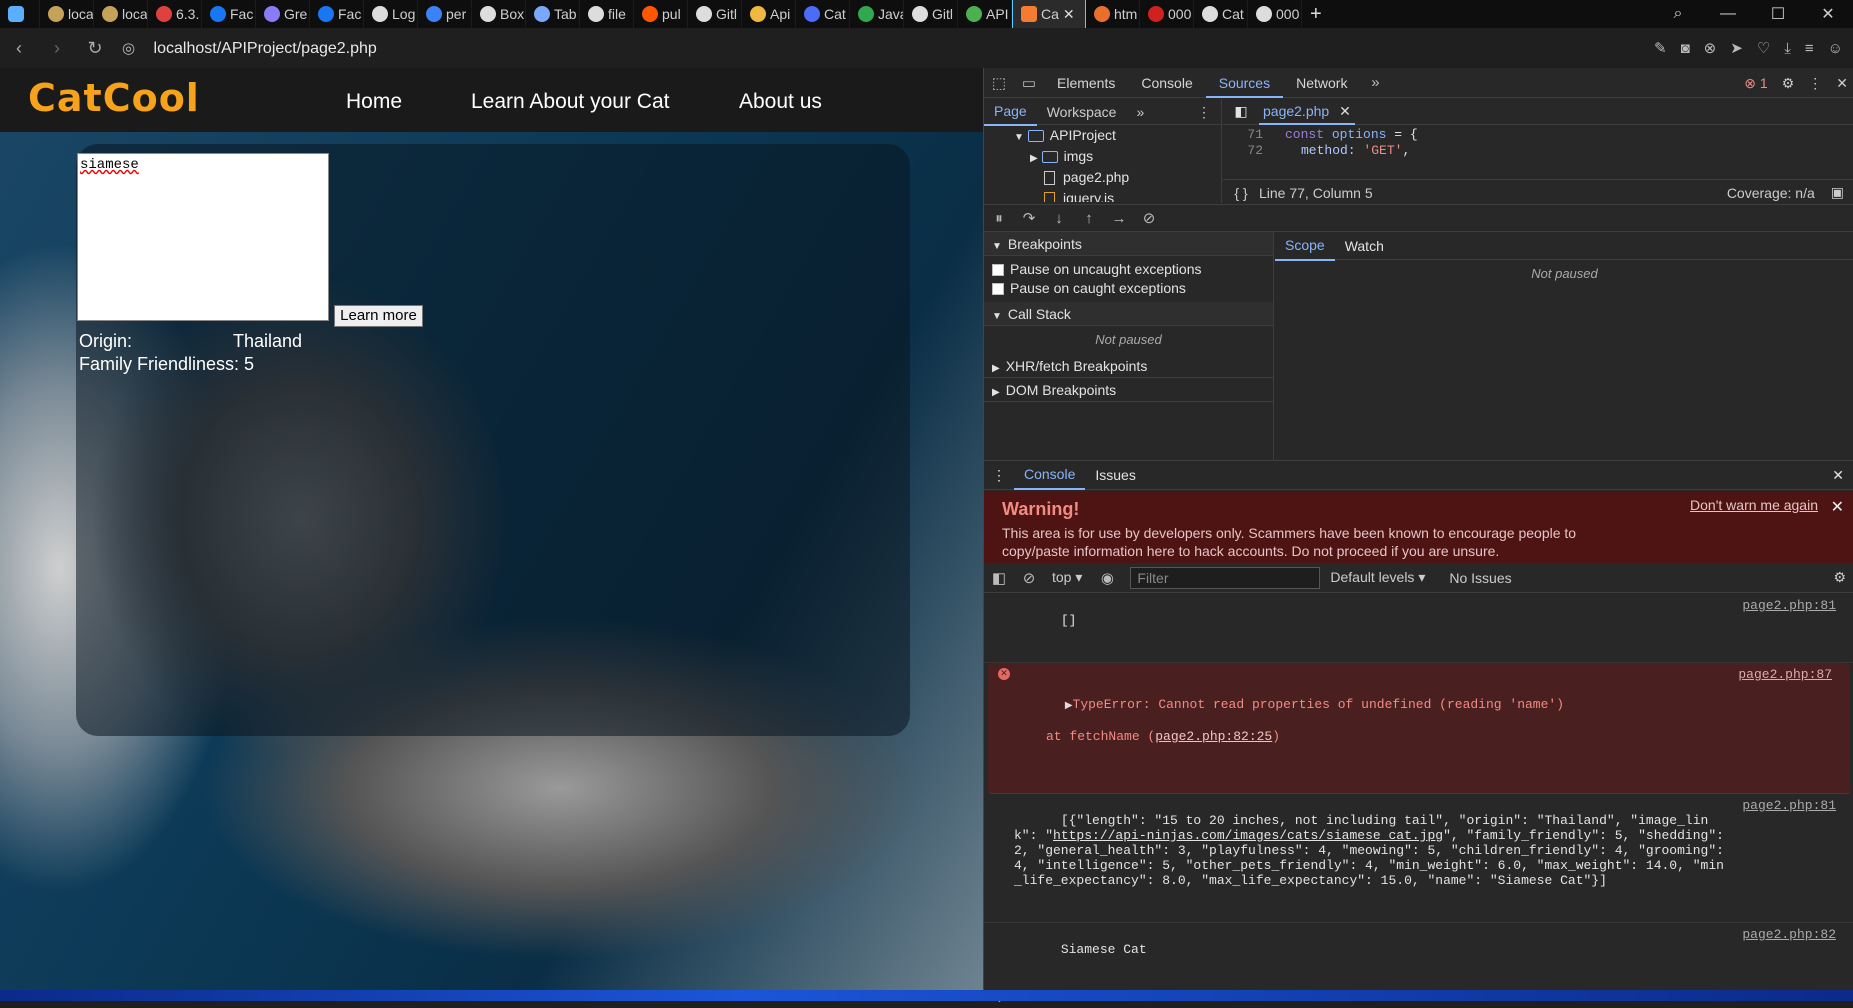 Image resolution: width=1853 pixels, height=1008 pixels. What do you see at coordinates (1213, 736) in the screenshot?
I see `stack-link: page2.php:82:25` at bounding box center [1213, 736].